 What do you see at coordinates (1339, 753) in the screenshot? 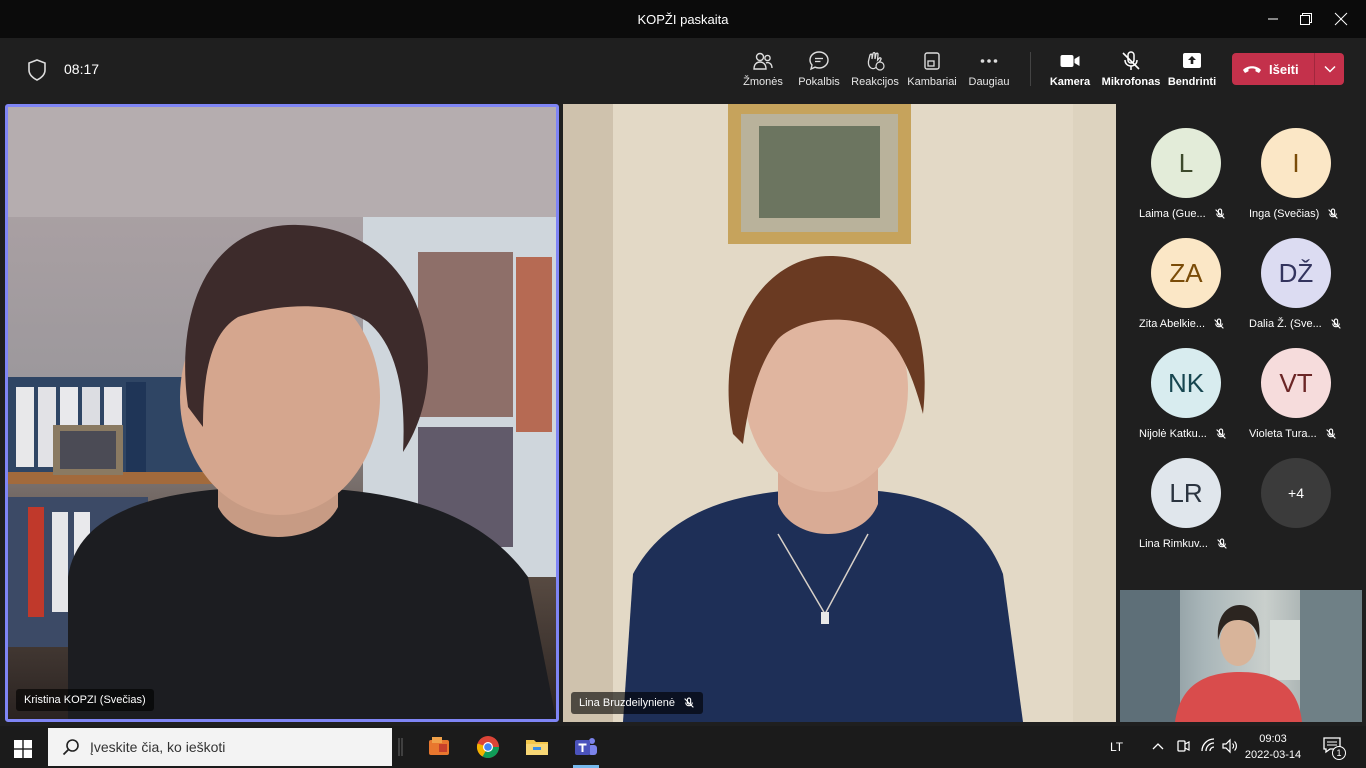
I see `notification-badge: 1` at bounding box center [1339, 753].